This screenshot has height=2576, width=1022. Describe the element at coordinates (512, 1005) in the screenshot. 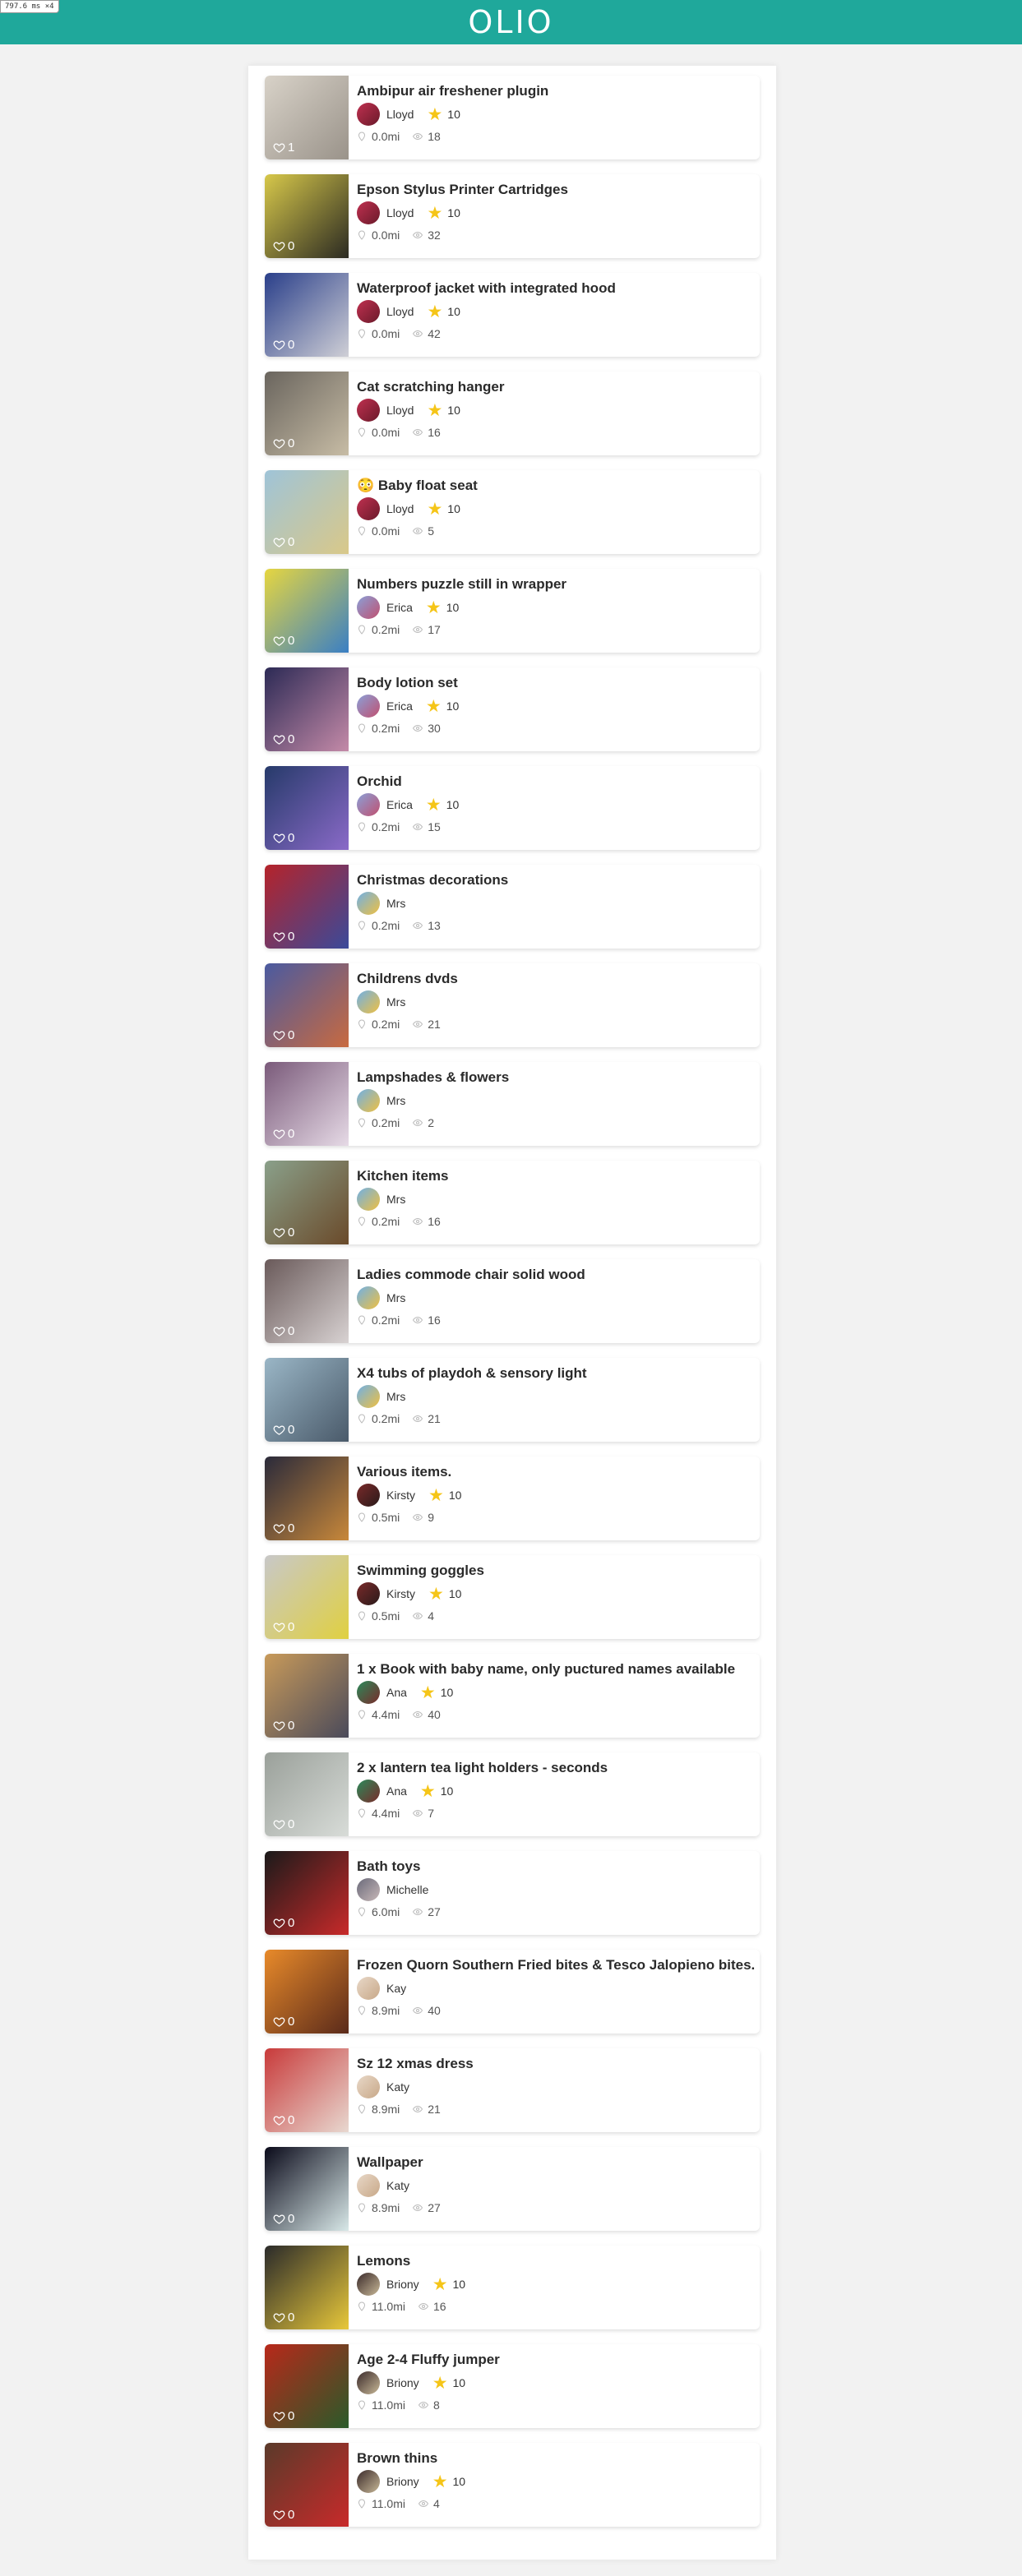

I see `listing-card: 0 Childrens dvds Mrs 0.2mi 21` at that location.